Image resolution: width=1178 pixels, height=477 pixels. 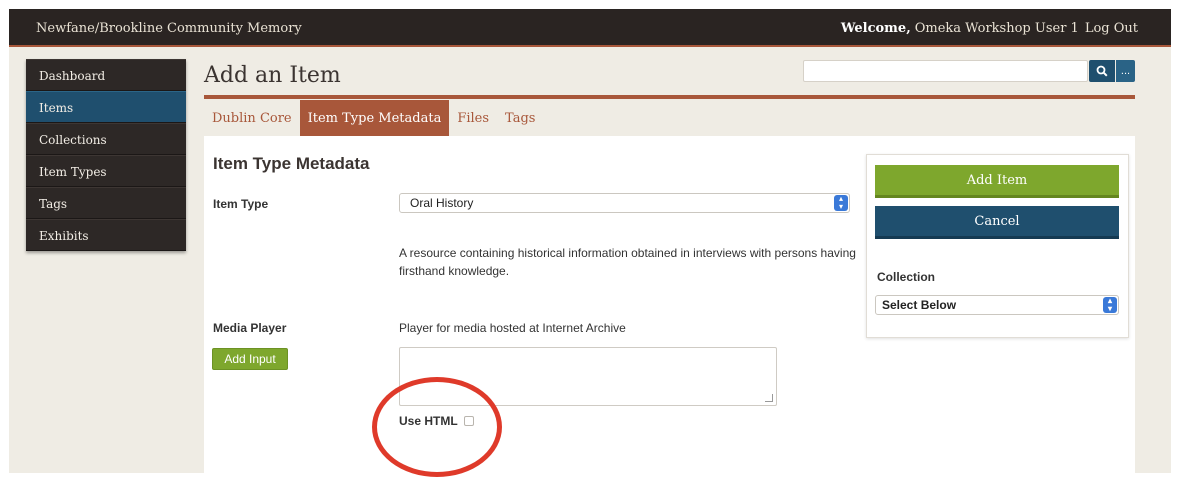 I want to click on tab-dublin-core: Dublin Core, so click(x=252, y=118).